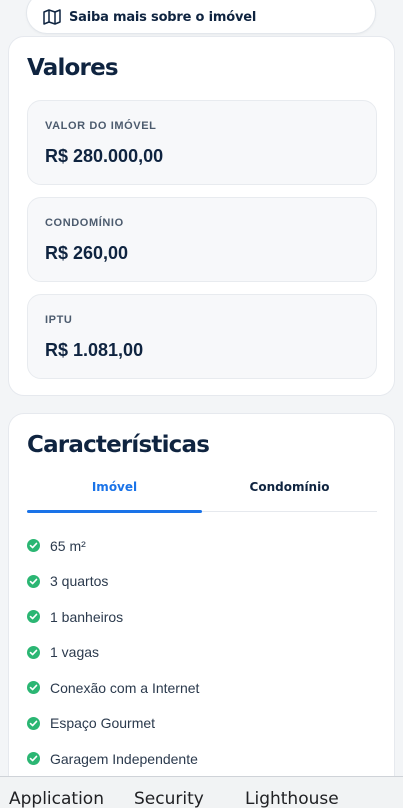  What do you see at coordinates (163, 17) in the screenshot?
I see `more-about-property-label: Saiba mais sobre o imóvel` at bounding box center [163, 17].